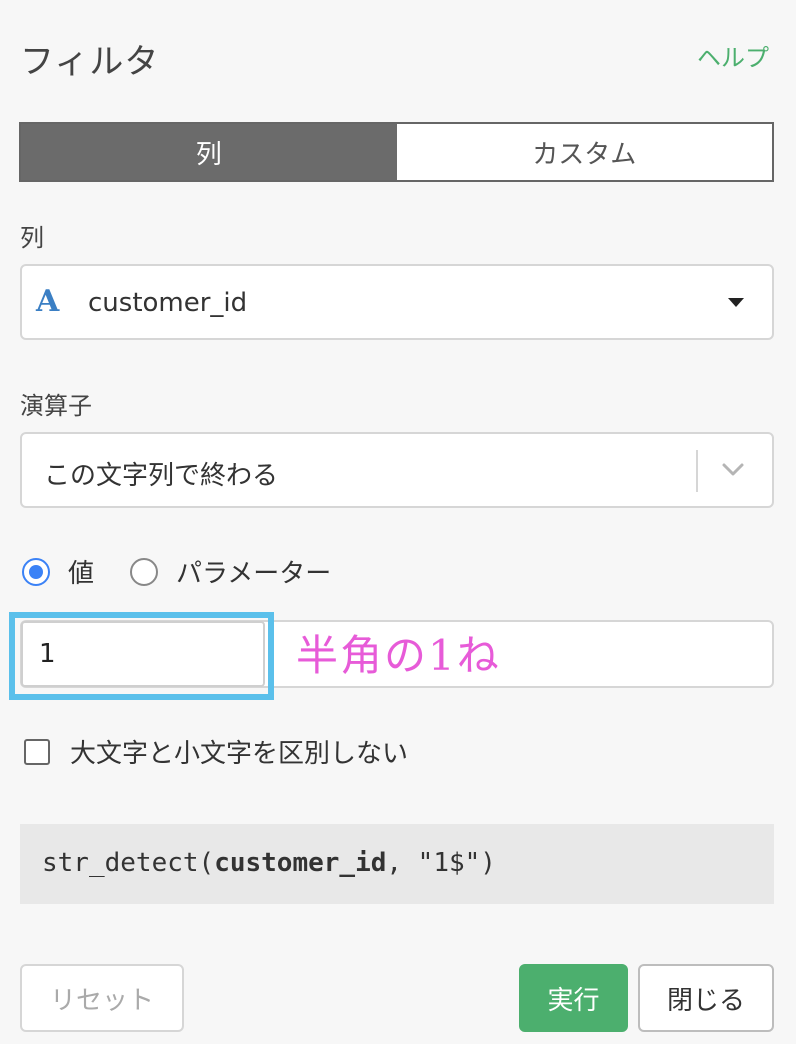 This screenshot has height=1044, width=796. What do you see at coordinates (441, 863) in the screenshot?
I see `code-rest: , "1$")` at bounding box center [441, 863].